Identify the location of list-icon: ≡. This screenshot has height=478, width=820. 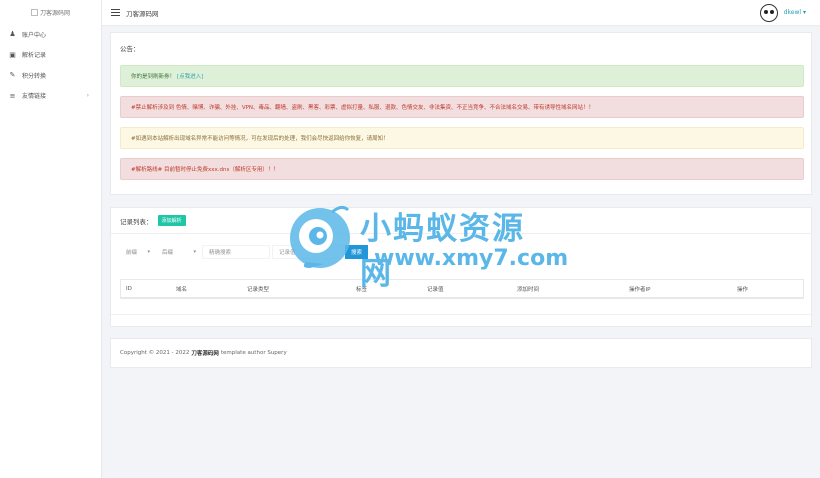
(12, 95).